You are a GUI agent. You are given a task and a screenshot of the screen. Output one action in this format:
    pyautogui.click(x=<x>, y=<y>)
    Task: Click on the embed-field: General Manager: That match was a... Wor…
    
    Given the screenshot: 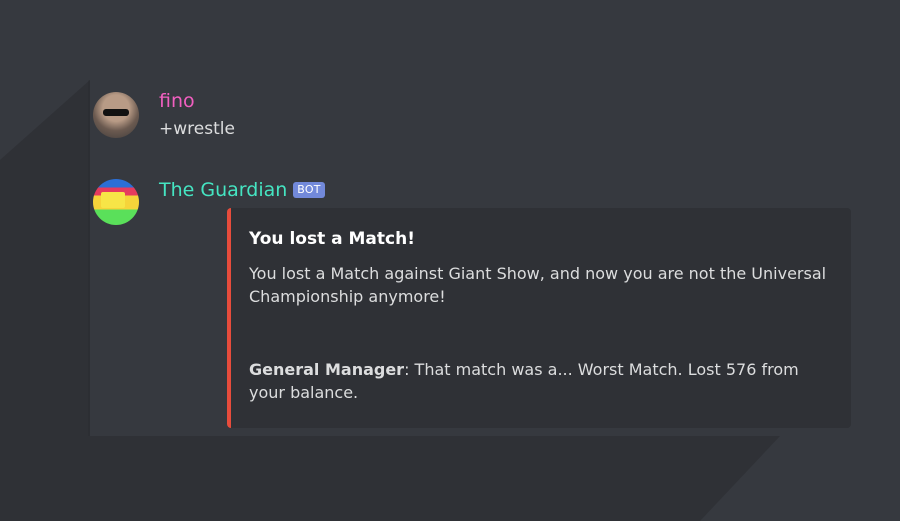 What is the action you would take?
    pyautogui.click(x=539, y=381)
    